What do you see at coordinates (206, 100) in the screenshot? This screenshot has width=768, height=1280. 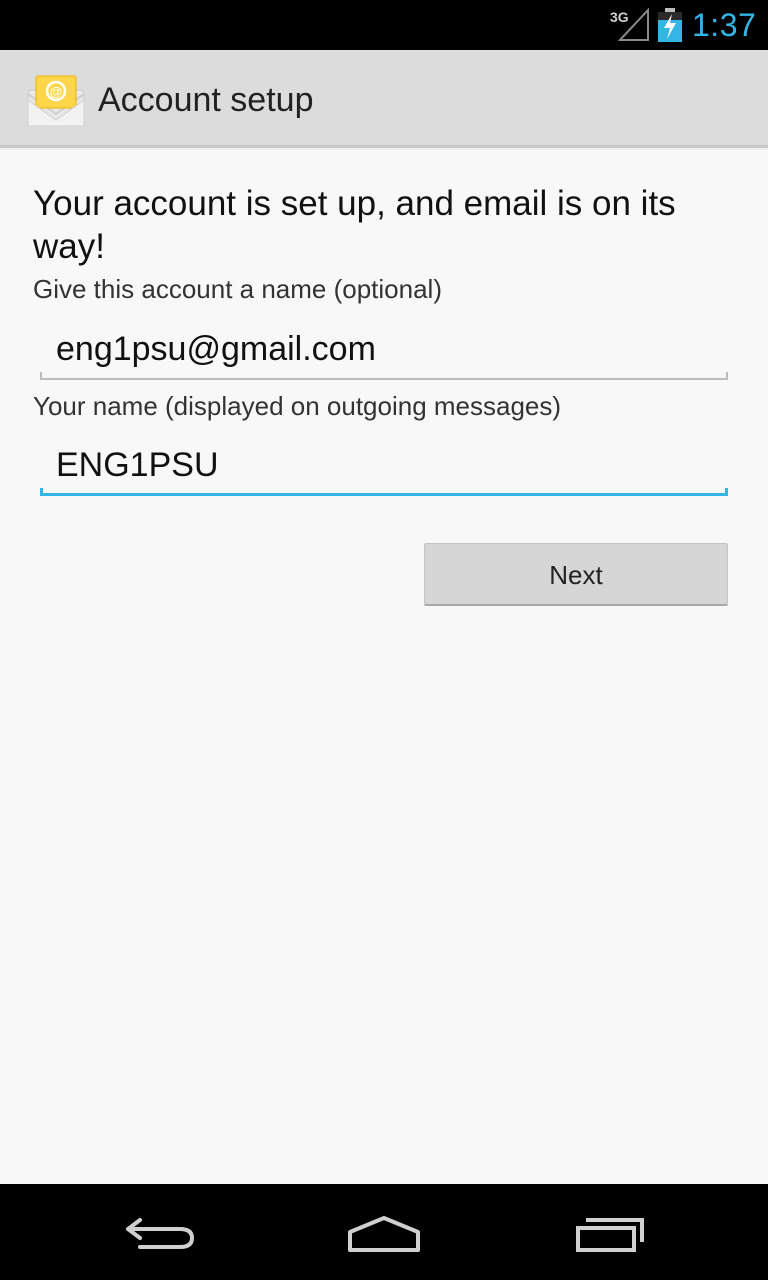 I see `action-bar-title: Account setup` at bounding box center [206, 100].